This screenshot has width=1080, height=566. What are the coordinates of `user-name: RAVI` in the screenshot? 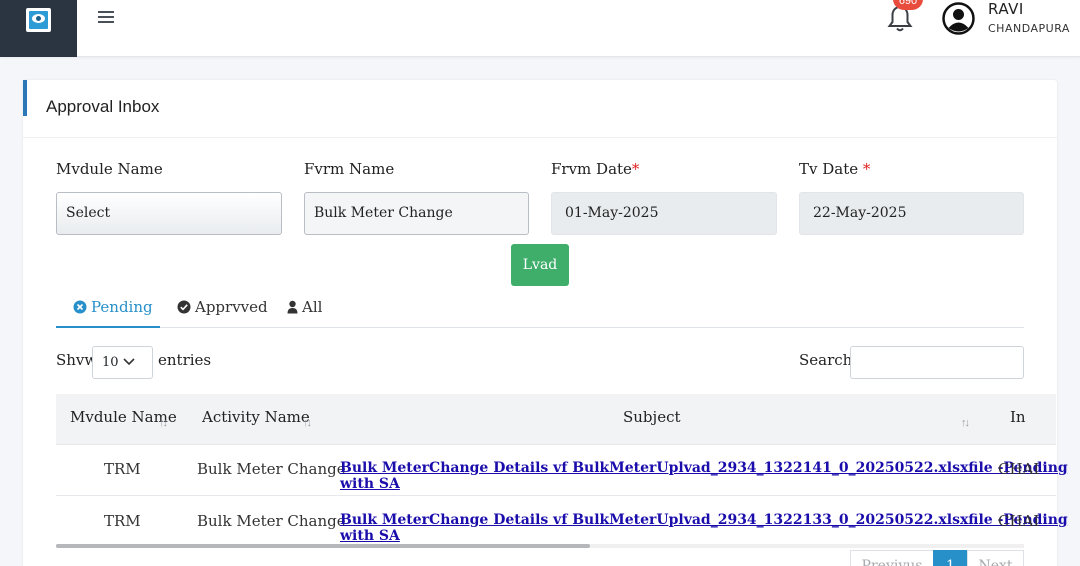 It's located at (1006, 9).